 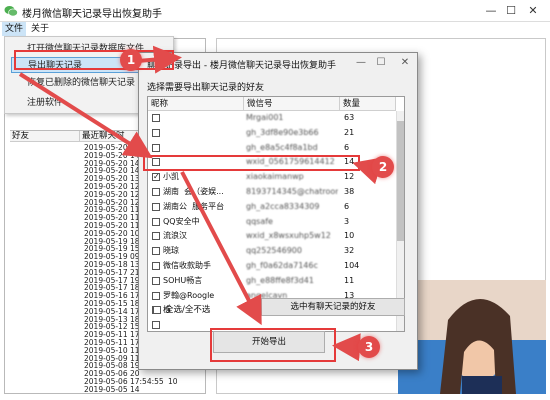 I want to click on dialog-maximize-button: ☐, so click(x=381, y=63).